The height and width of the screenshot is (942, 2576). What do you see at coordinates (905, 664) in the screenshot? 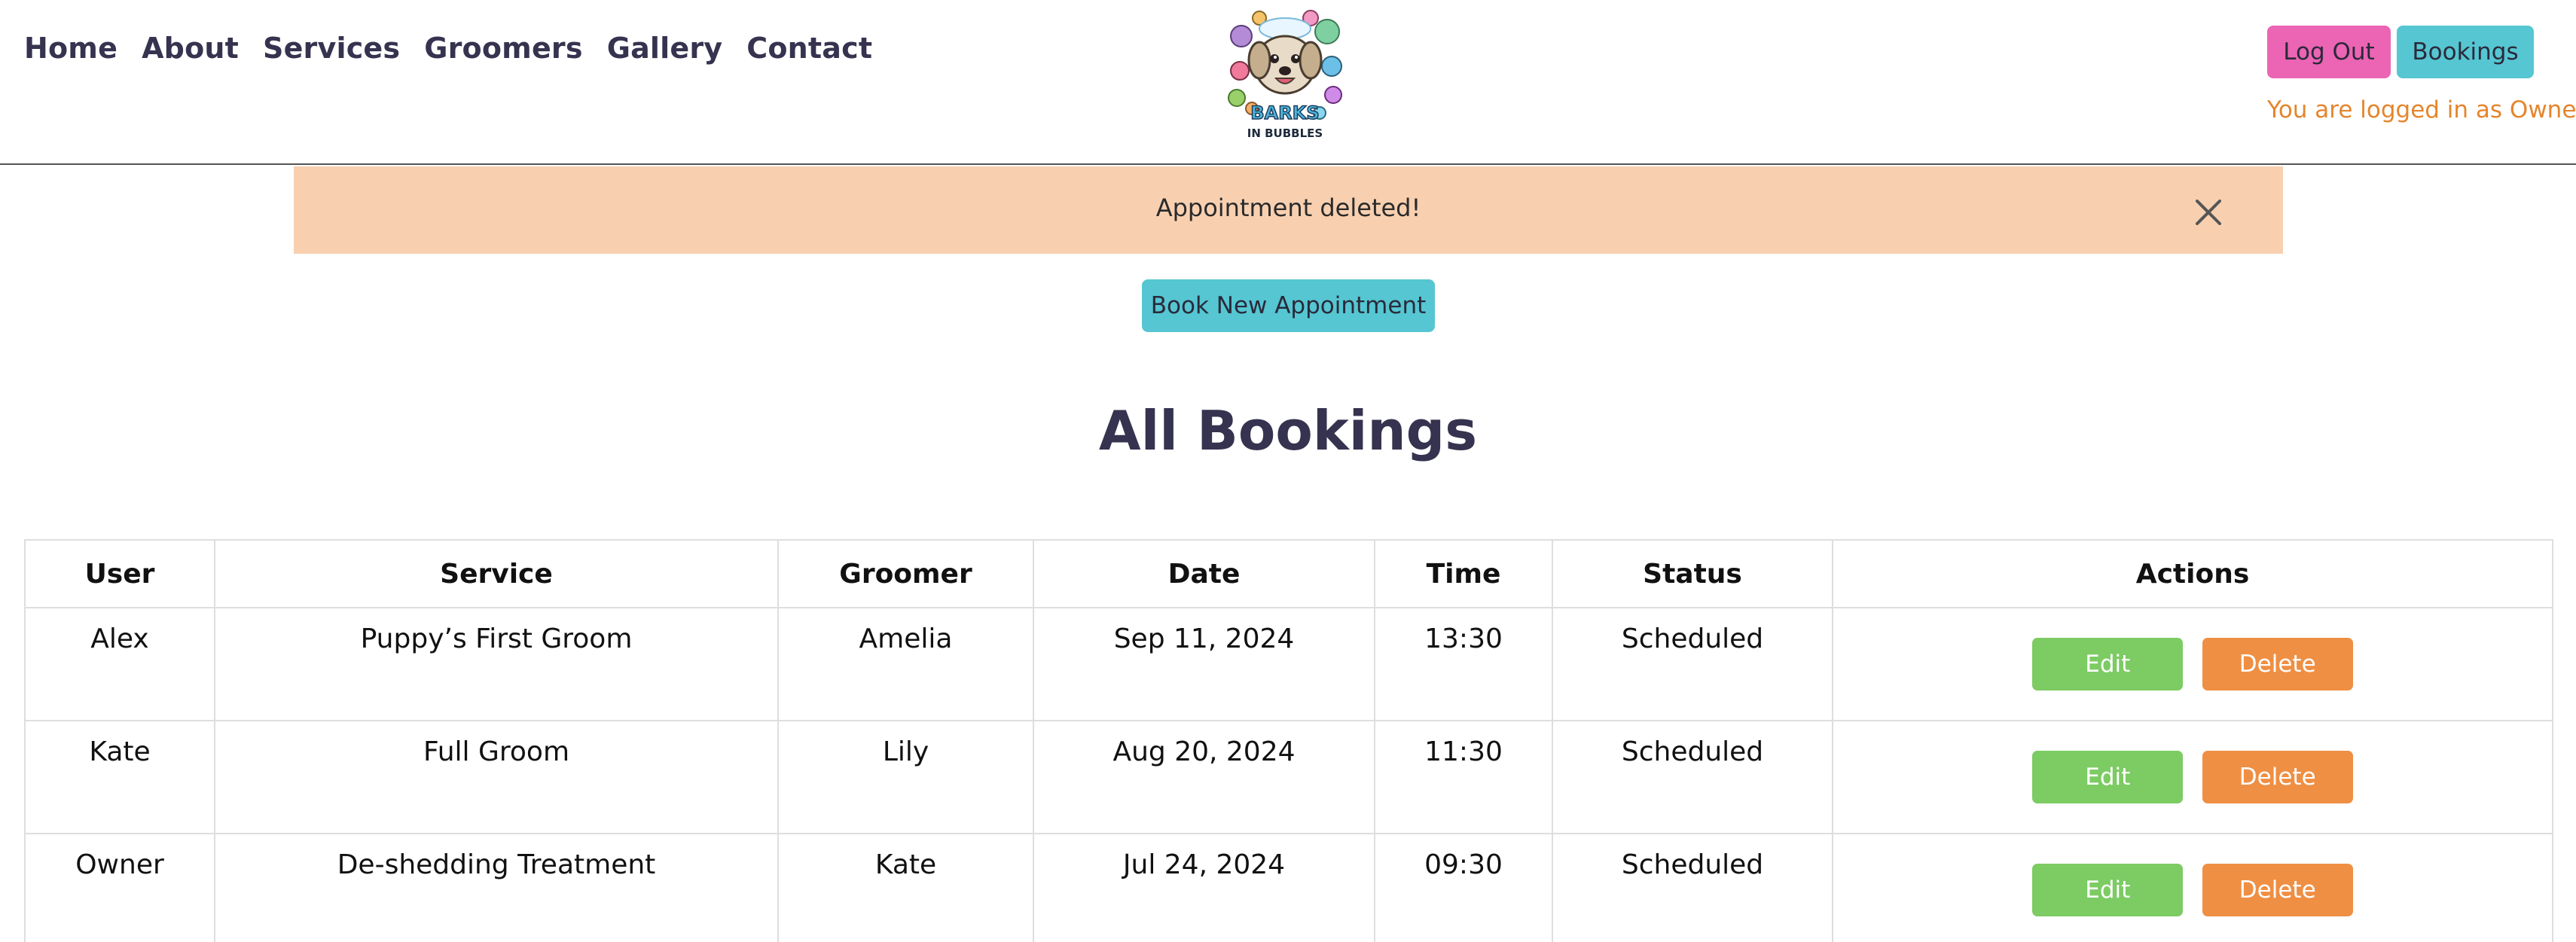
I see `cell-groomer: Amelia` at bounding box center [905, 664].